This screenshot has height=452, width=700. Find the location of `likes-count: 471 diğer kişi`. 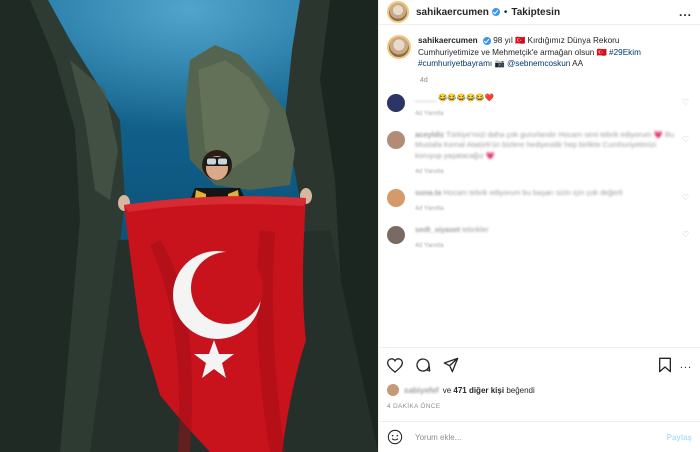

likes-count: 471 diğer kişi is located at coordinates (478, 390).